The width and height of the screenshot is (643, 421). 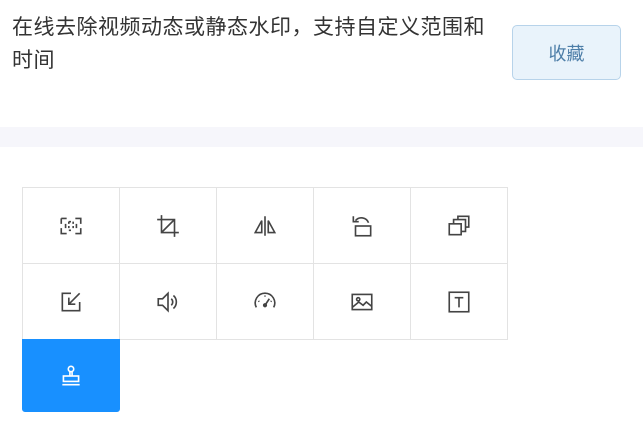 I want to click on section-divider, so click(x=321, y=137).